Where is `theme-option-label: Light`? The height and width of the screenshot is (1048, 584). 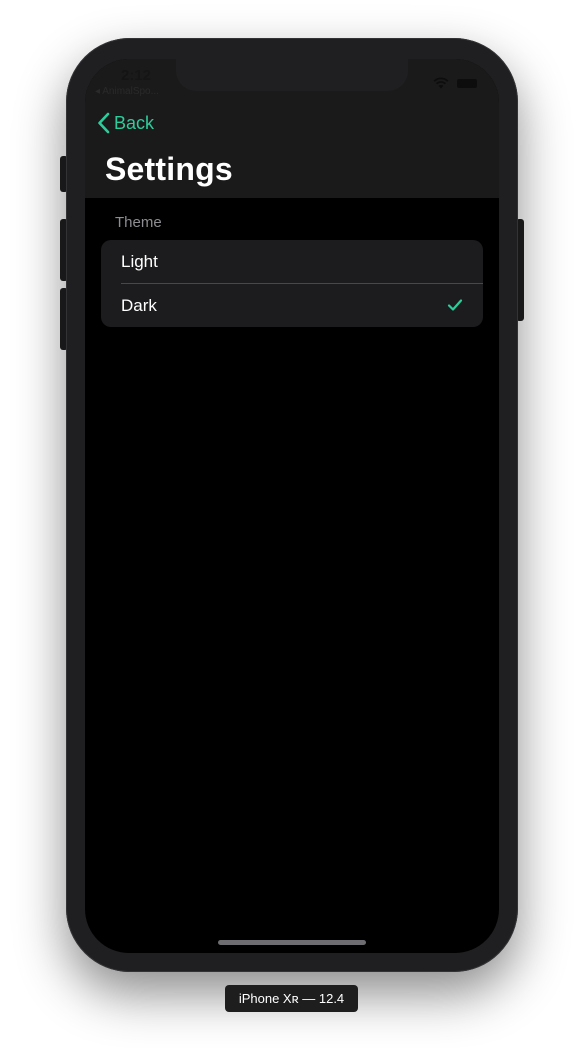 theme-option-label: Light is located at coordinates (139, 261).